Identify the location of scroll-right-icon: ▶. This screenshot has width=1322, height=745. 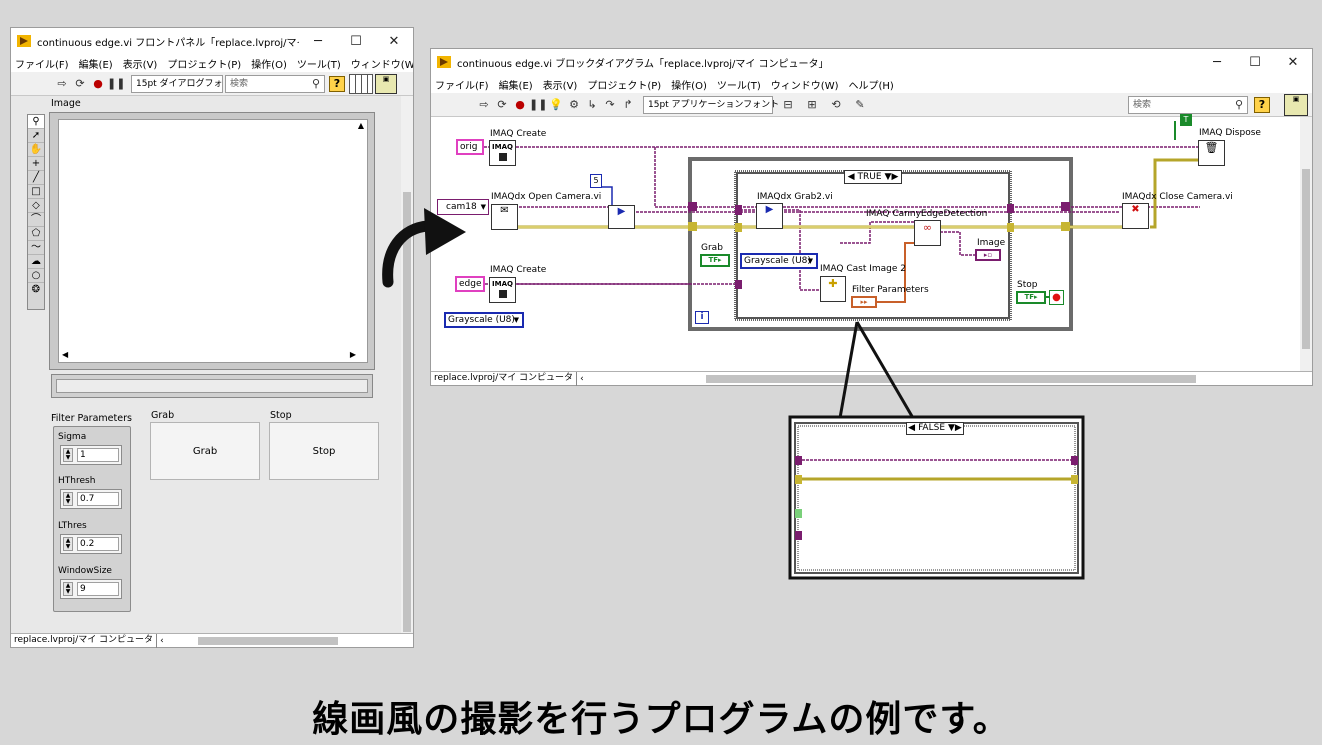
(353, 354).